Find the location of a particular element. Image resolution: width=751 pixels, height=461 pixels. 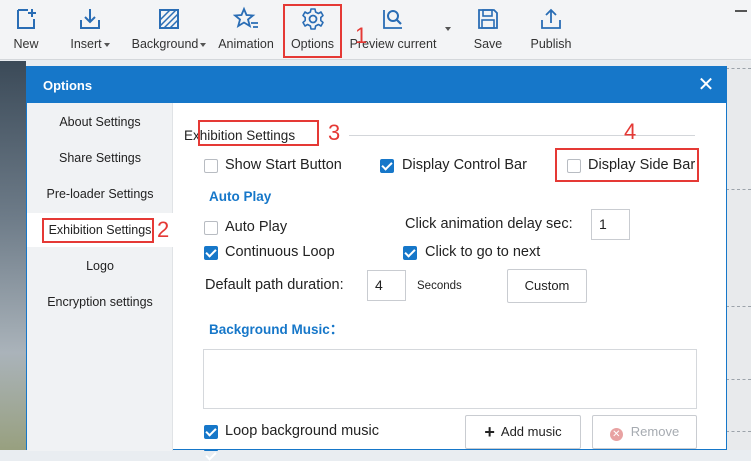

minimize-icon is located at coordinates (741, 11).